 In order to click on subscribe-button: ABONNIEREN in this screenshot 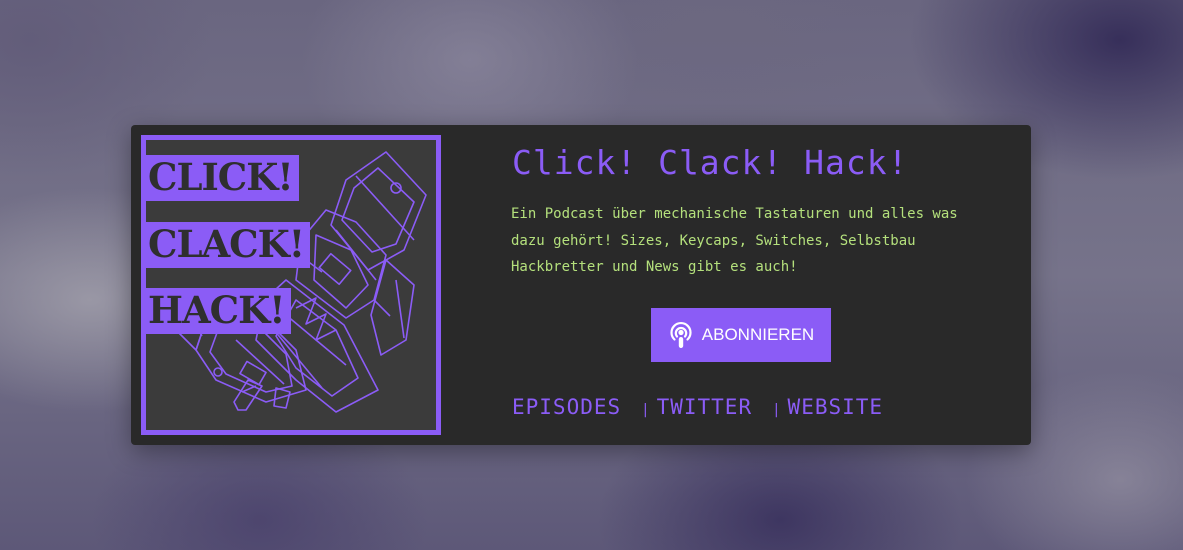, I will do `click(741, 335)`.